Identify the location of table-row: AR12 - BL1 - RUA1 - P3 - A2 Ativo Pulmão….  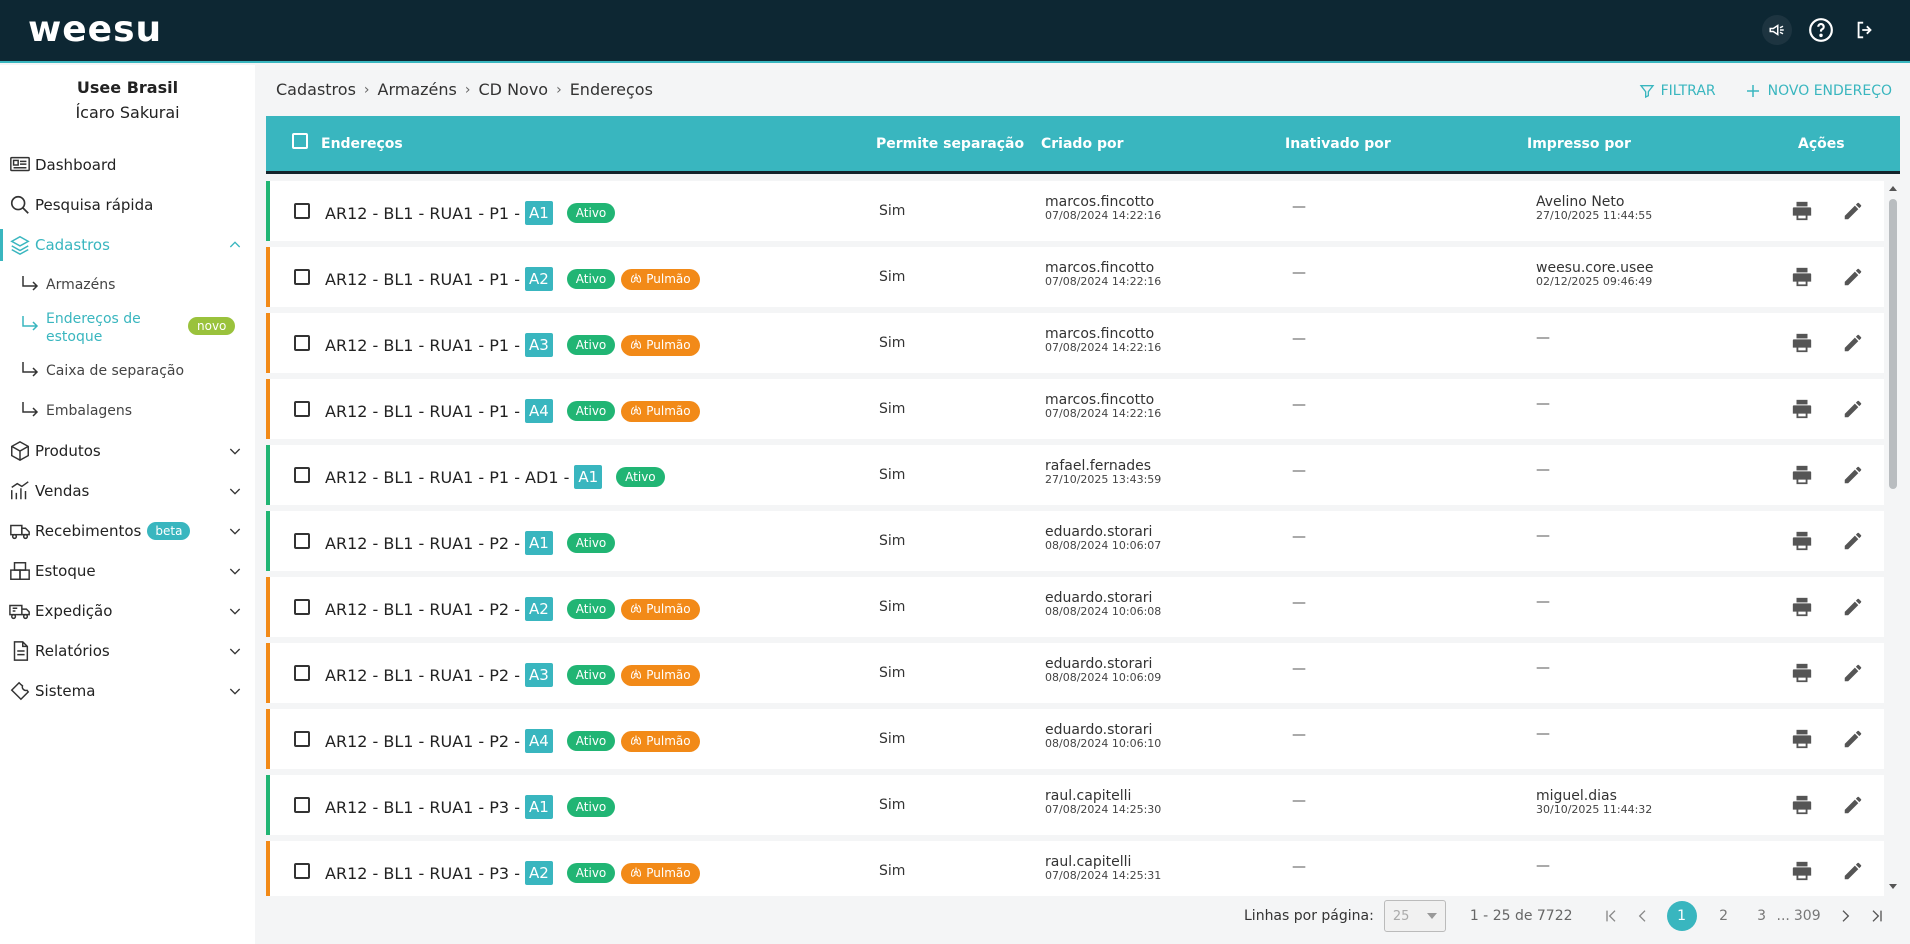
(1075, 868).